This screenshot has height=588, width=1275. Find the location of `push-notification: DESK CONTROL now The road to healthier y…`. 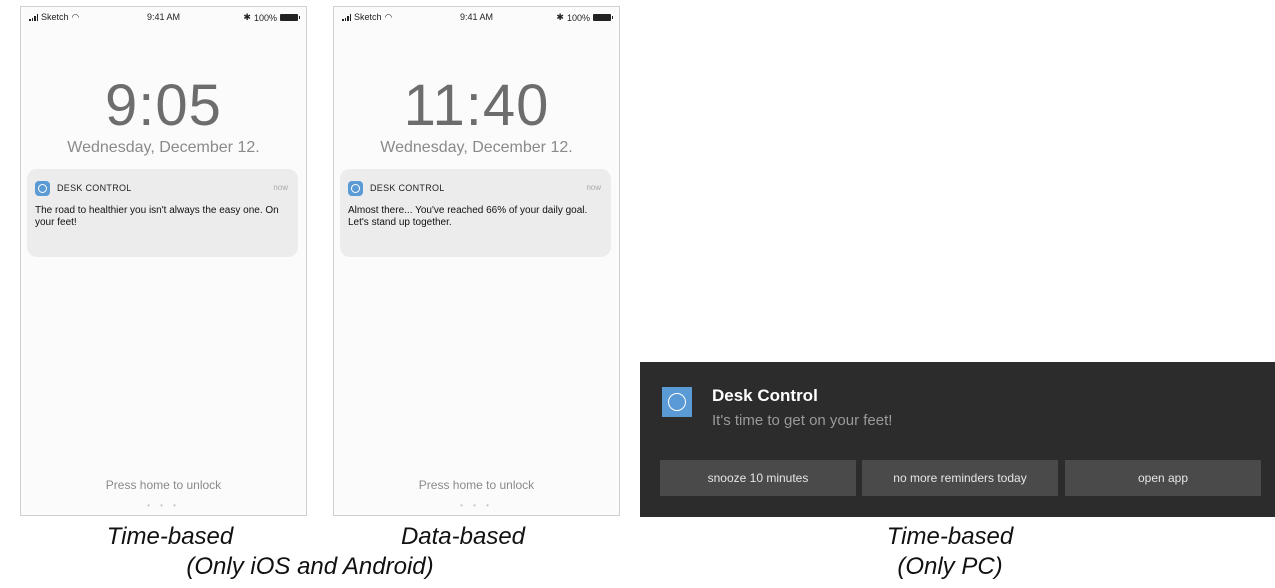

push-notification: DESK CONTROL now The road to healthier y… is located at coordinates (162, 213).